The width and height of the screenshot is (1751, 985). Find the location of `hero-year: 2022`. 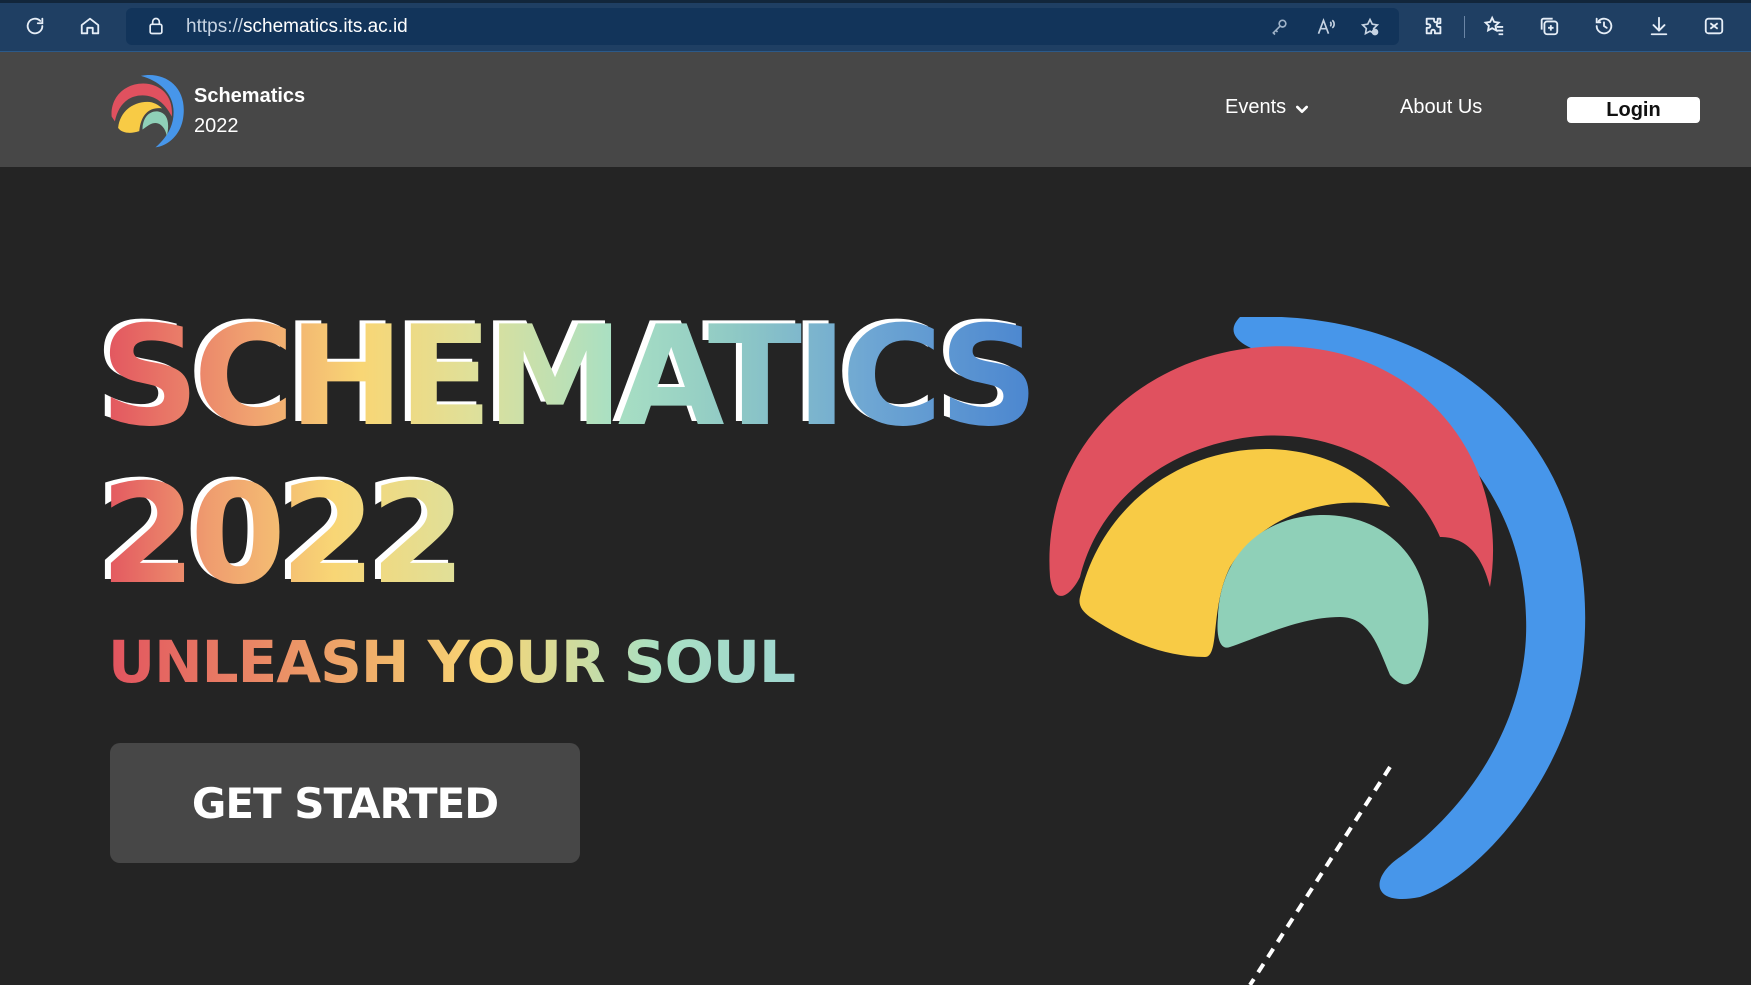

hero-year: 2022 is located at coordinates (283, 534).